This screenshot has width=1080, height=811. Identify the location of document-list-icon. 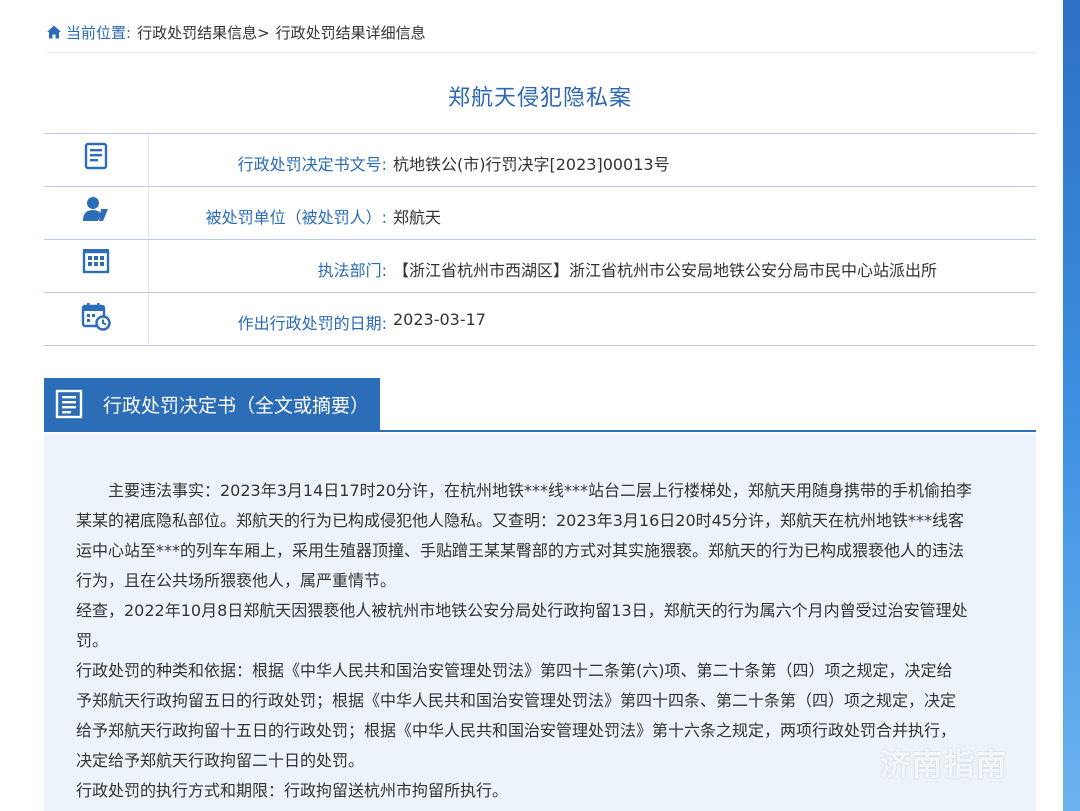
(96, 156).